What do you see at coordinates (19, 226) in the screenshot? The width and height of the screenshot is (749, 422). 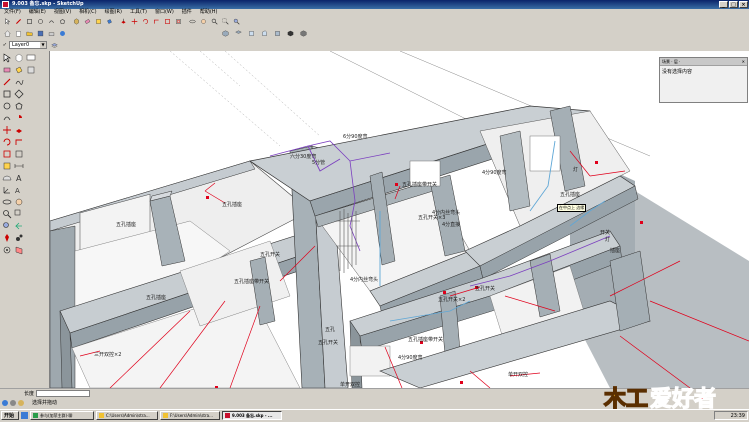 I see `previous-view-tool-icon` at bounding box center [19, 226].